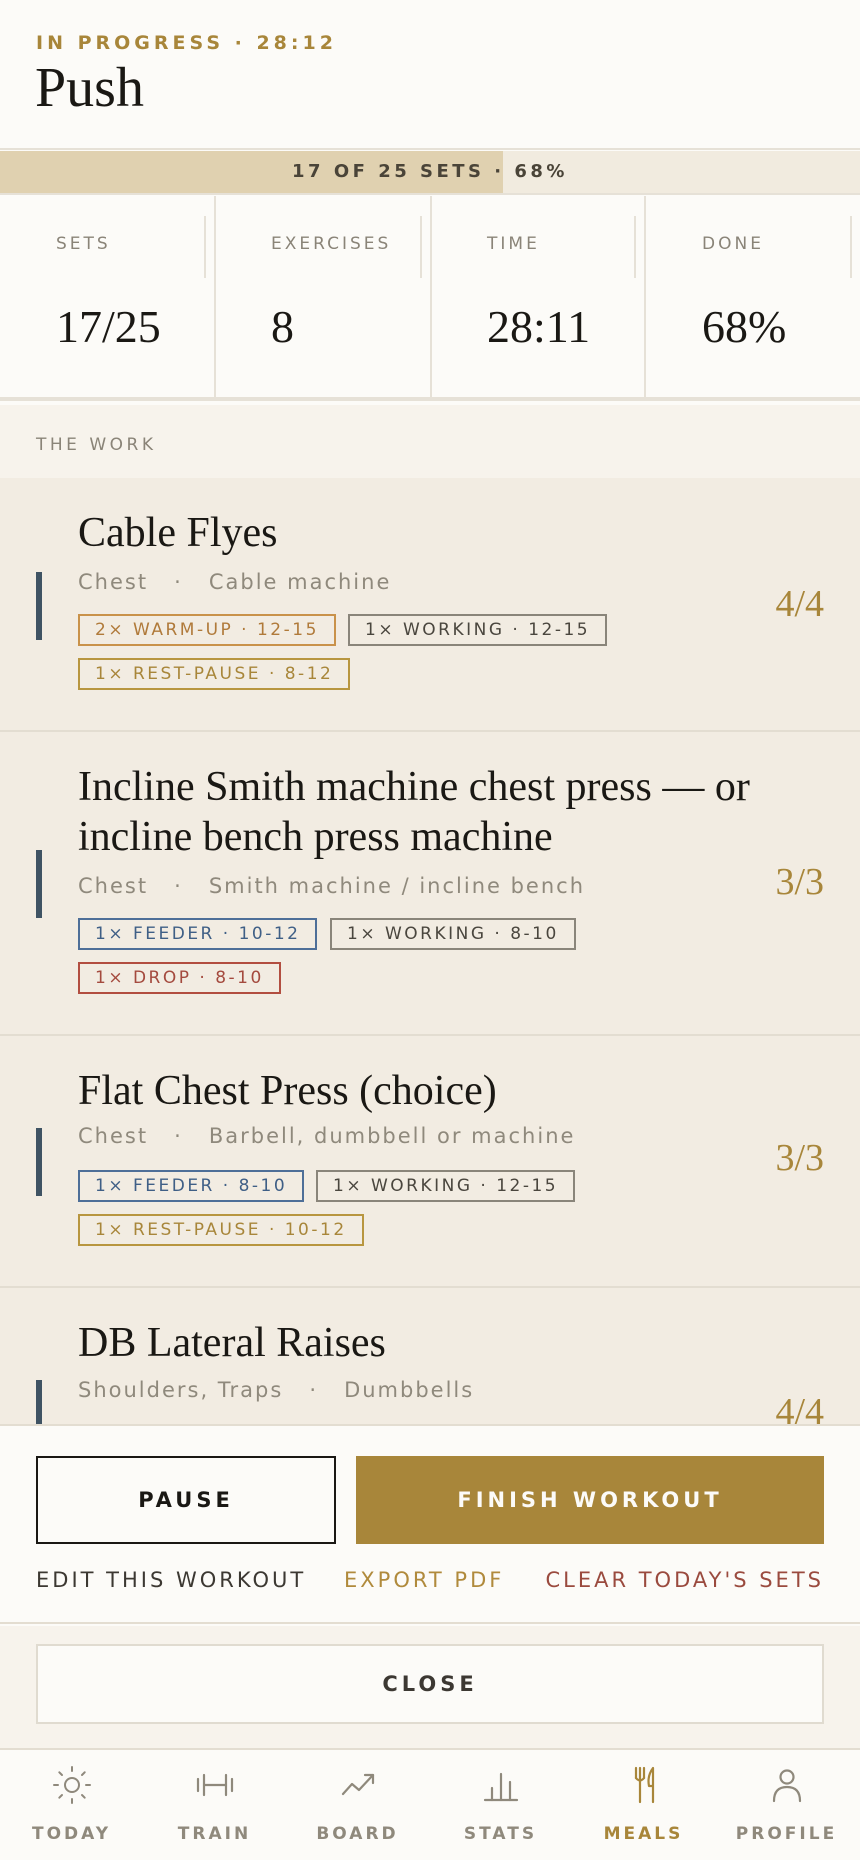 This screenshot has width=860, height=1860. I want to click on stat-label: TIME, so click(513, 244).